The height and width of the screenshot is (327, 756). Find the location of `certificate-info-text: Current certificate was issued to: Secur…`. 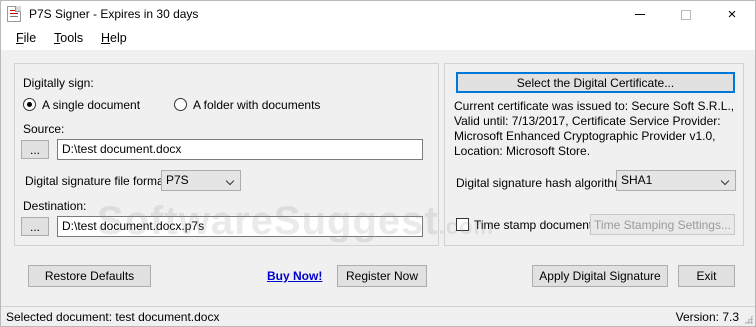

certificate-info-text: Current certificate was issued to: Secur… is located at coordinates (594, 128).